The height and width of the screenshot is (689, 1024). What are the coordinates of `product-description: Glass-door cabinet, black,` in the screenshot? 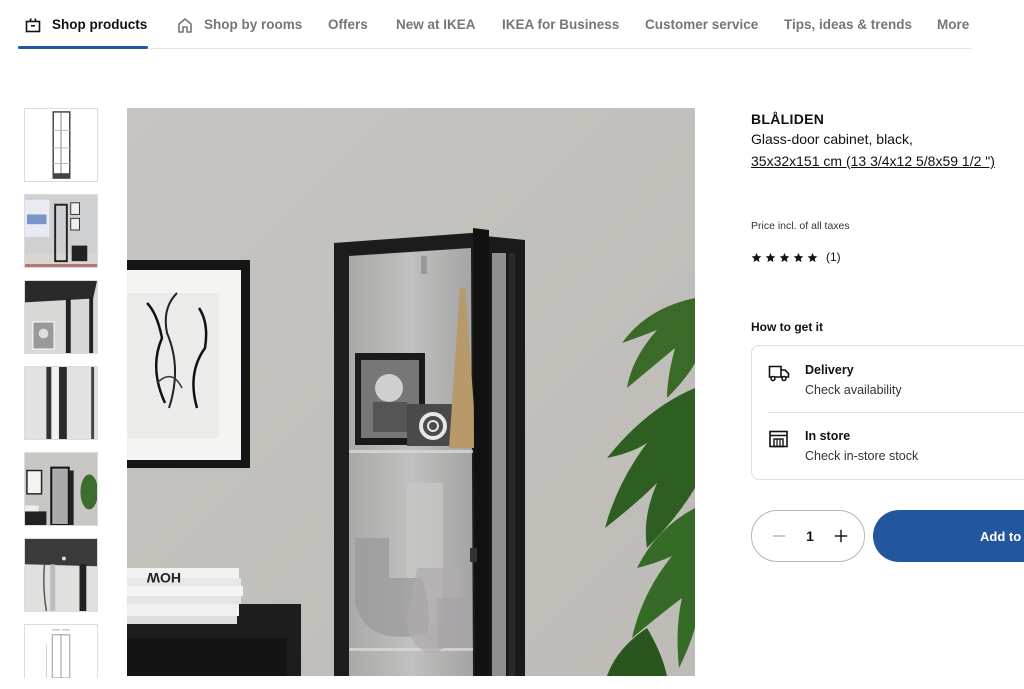 It's located at (832, 139).